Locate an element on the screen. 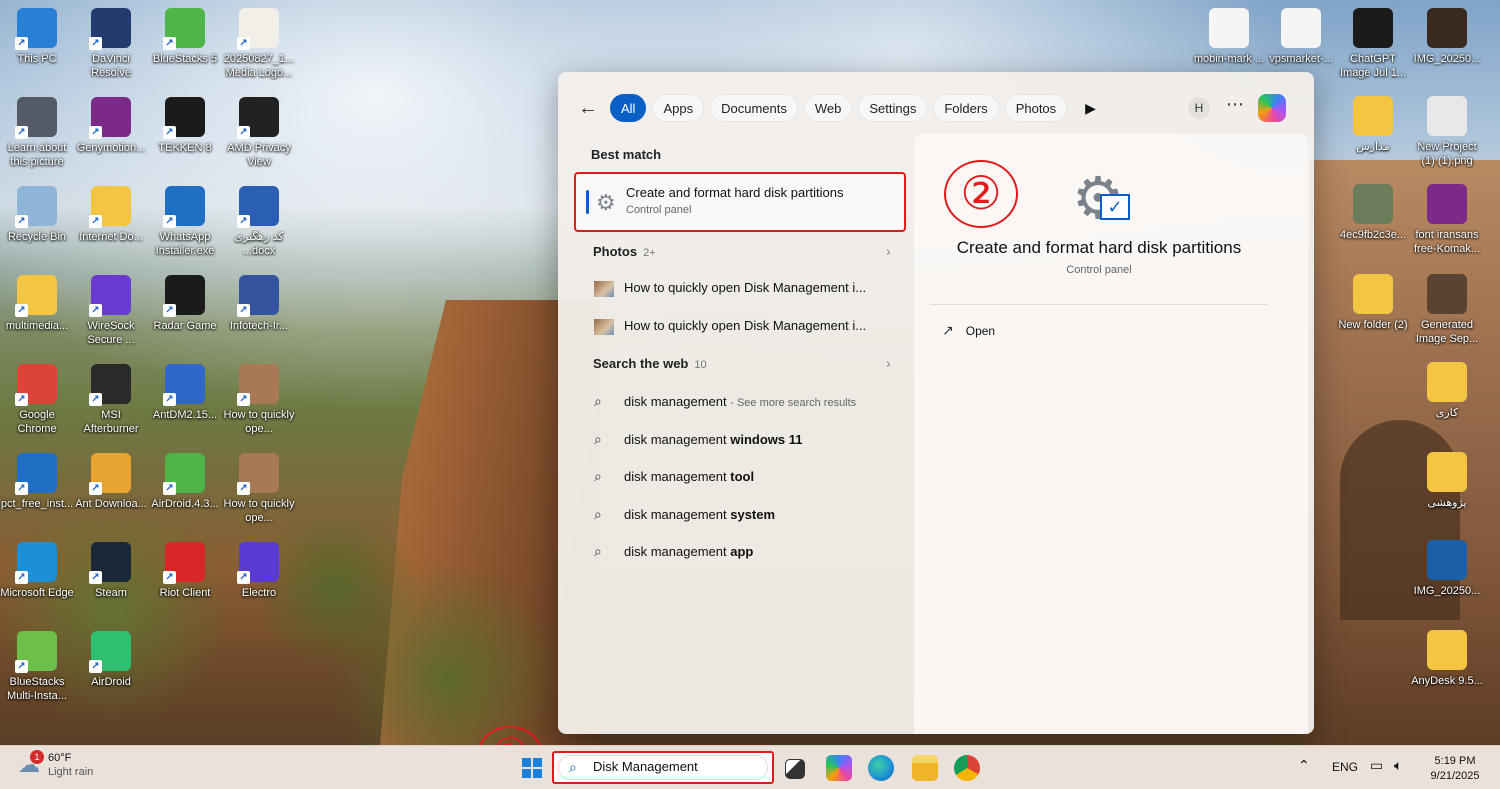  desktop-icon: ↗ MSI Afterburner is located at coordinates (111, 400).